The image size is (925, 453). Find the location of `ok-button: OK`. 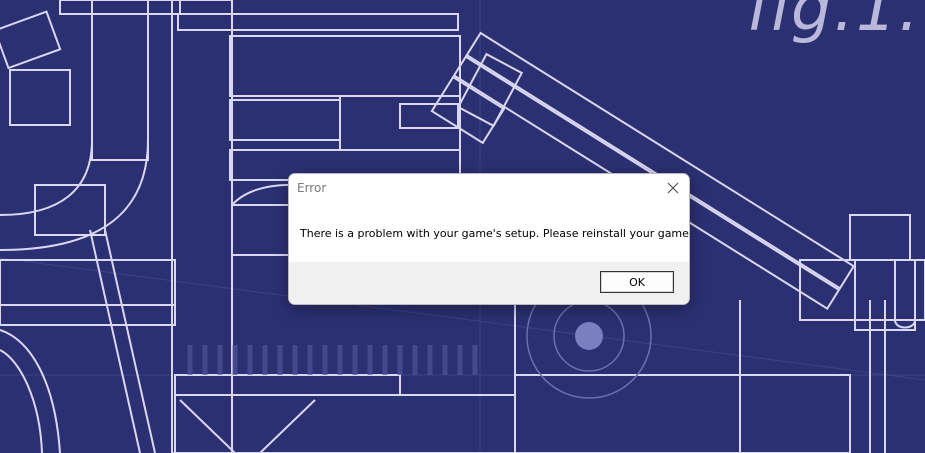

ok-button: OK is located at coordinates (637, 282).